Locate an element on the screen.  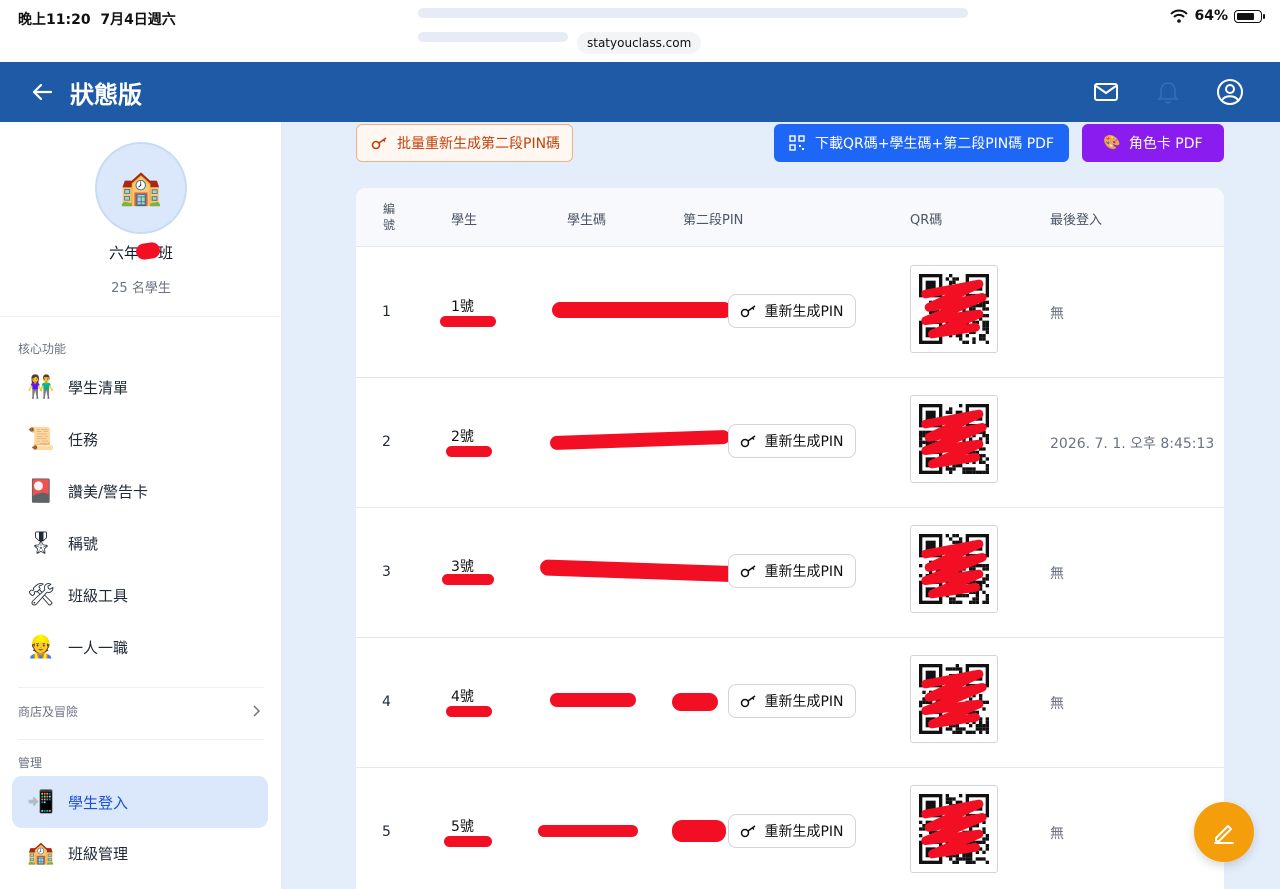
sidebar-item-label: 學生清單 is located at coordinates (98, 387).